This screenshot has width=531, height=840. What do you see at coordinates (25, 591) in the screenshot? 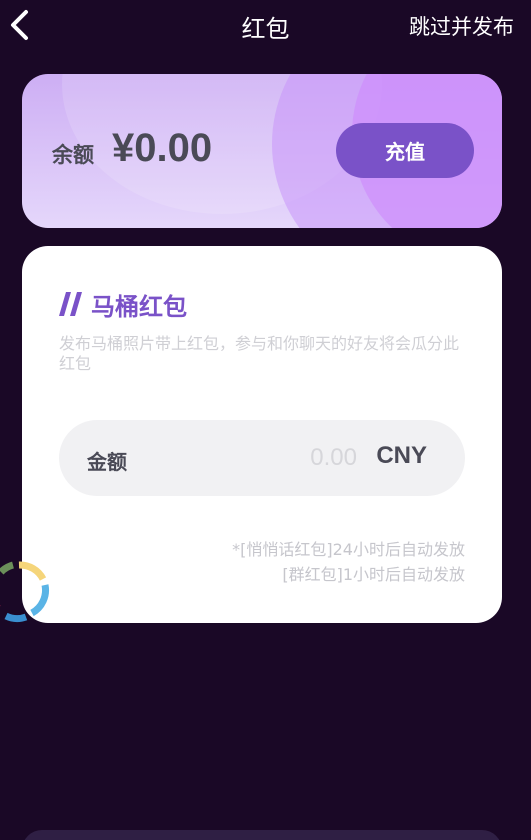
I see `loading-spinner-icon` at bounding box center [25, 591].